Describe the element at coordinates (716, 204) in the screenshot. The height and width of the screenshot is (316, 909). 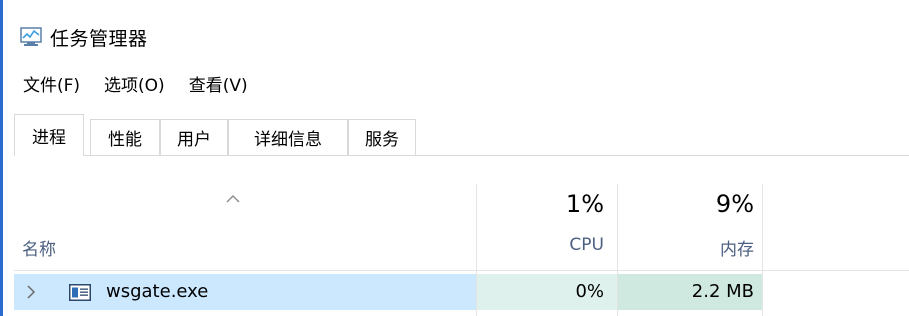
I see `memory-total-percent: 9%` at that location.